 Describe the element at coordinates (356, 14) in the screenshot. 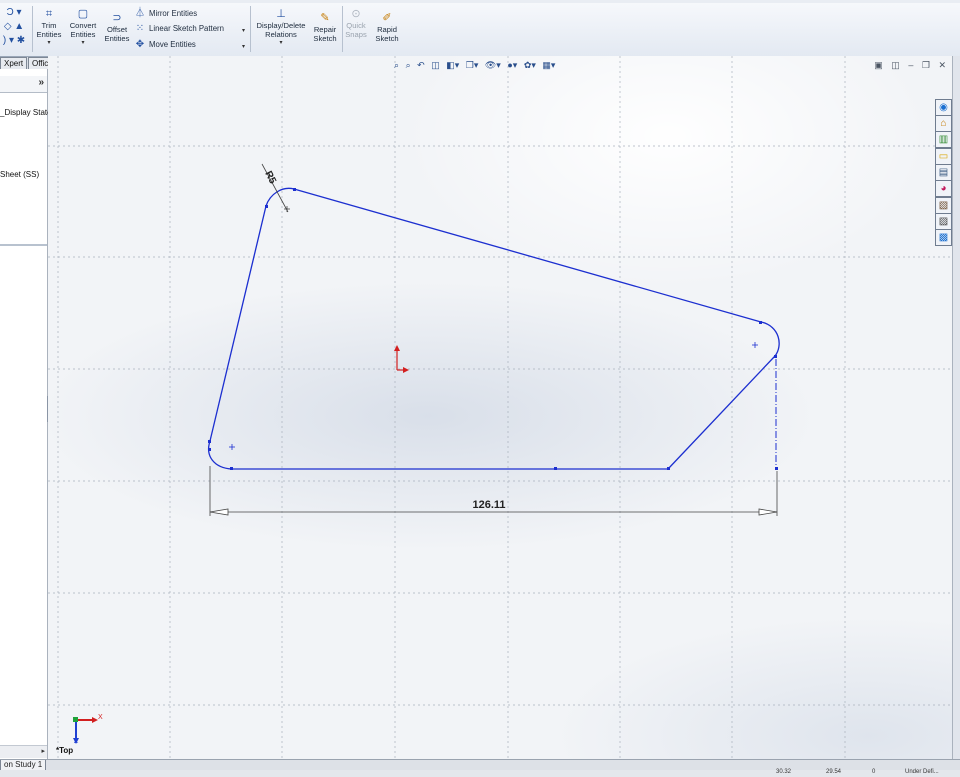

I see `quick-snaps-icon: ⊙` at that location.